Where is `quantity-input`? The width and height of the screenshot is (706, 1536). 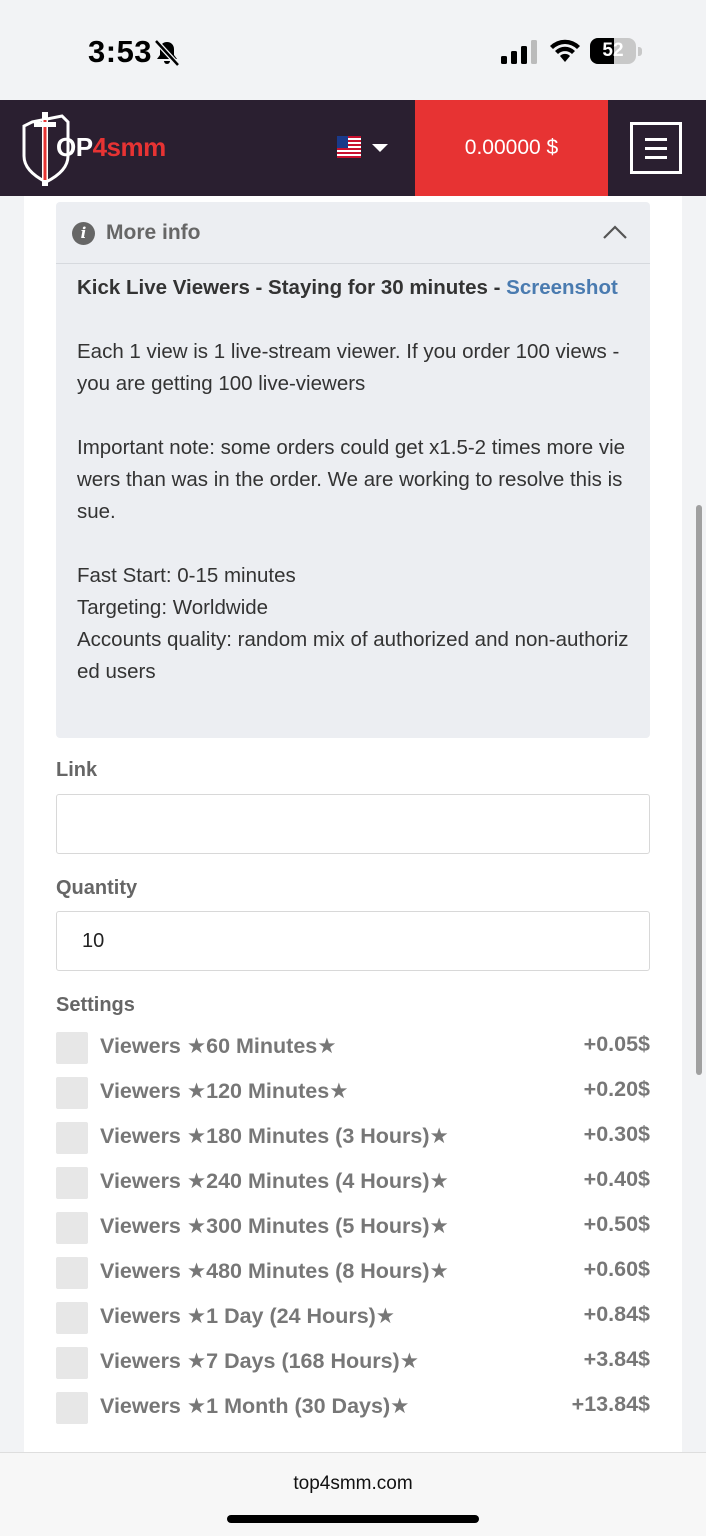 quantity-input is located at coordinates (353, 941).